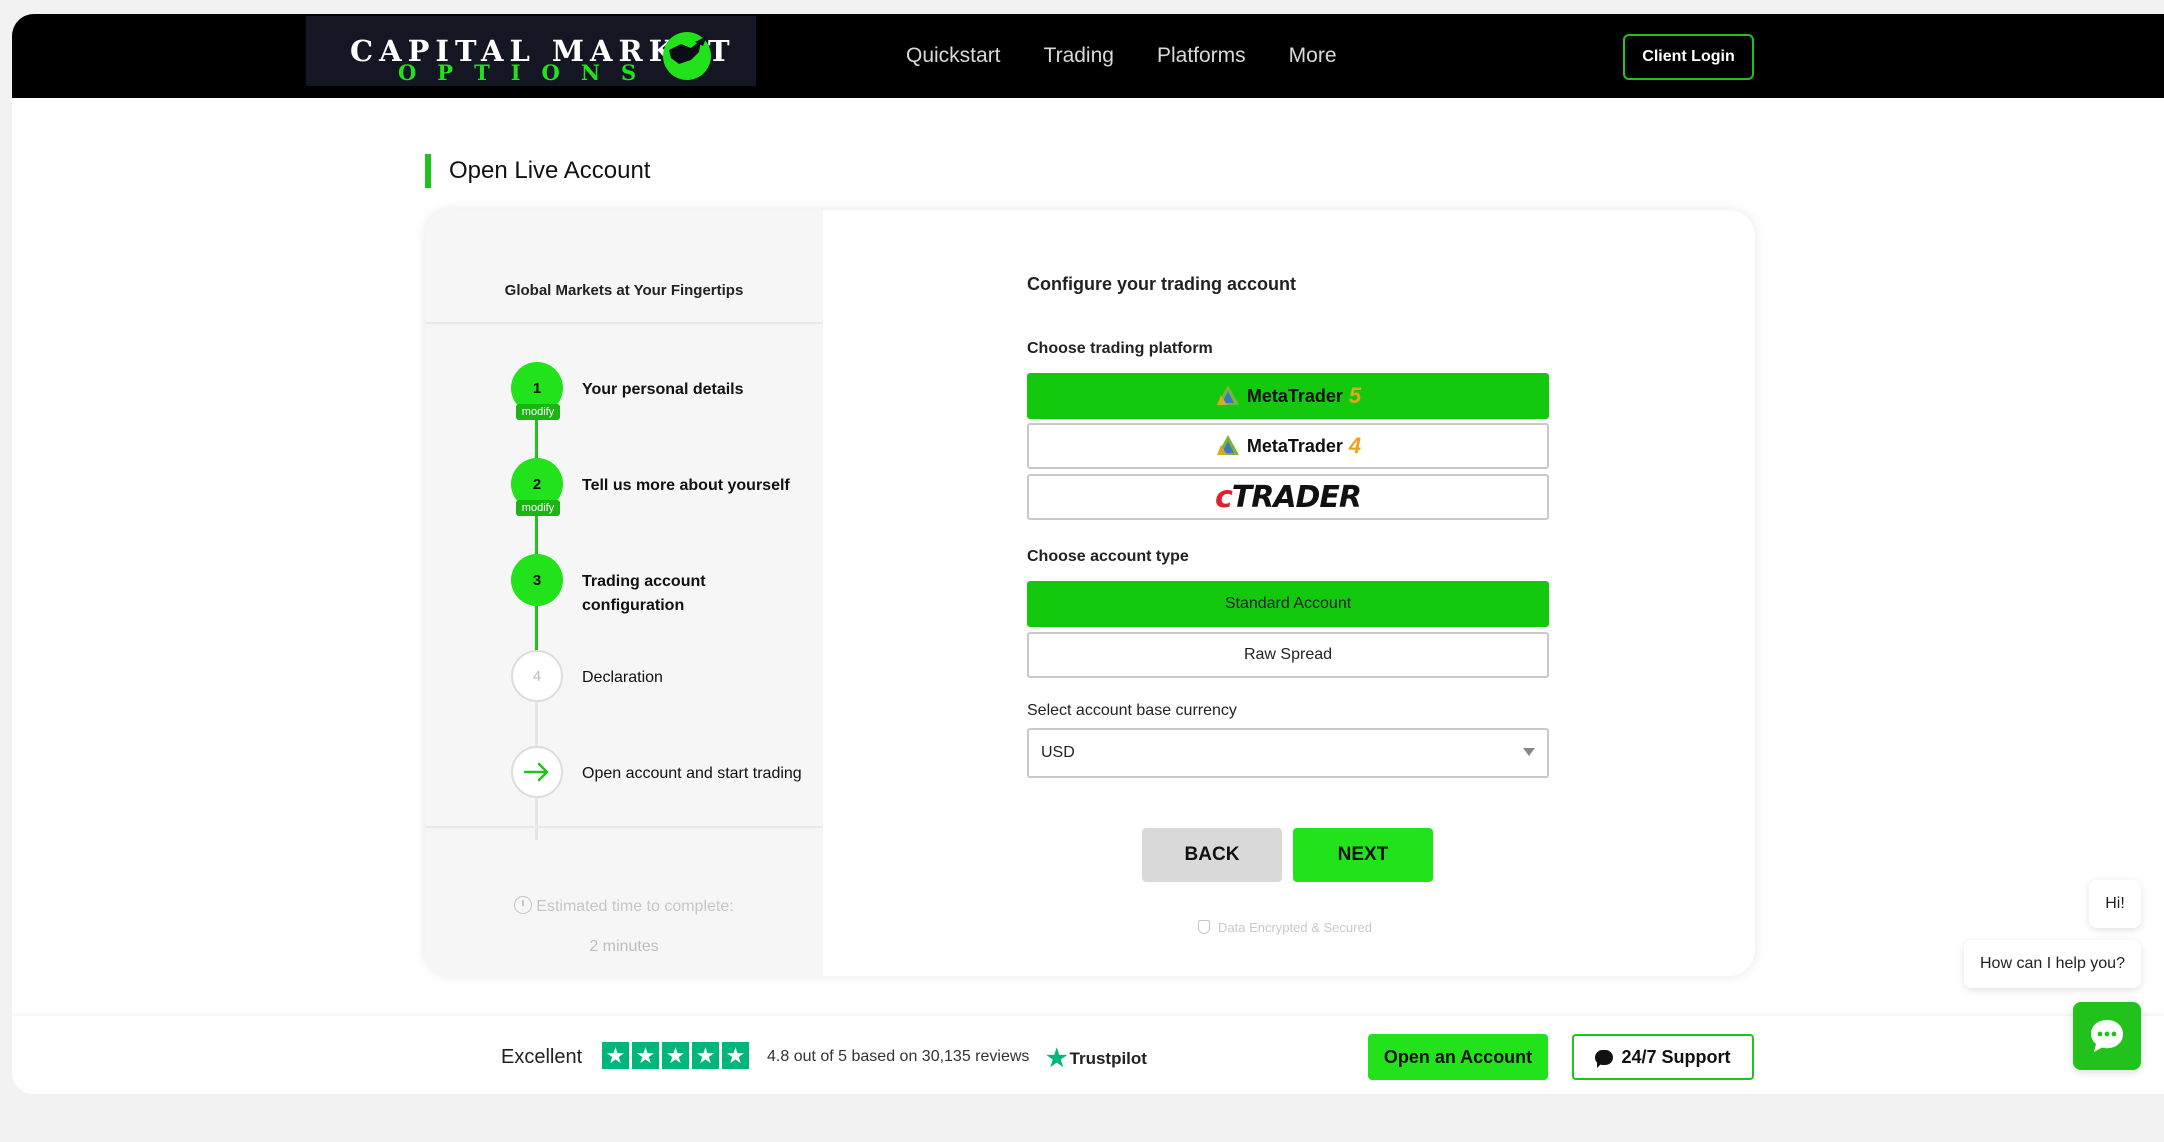 This screenshot has height=1142, width=2164. I want to click on rating-excellent: Excellent, so click(542, 1057).